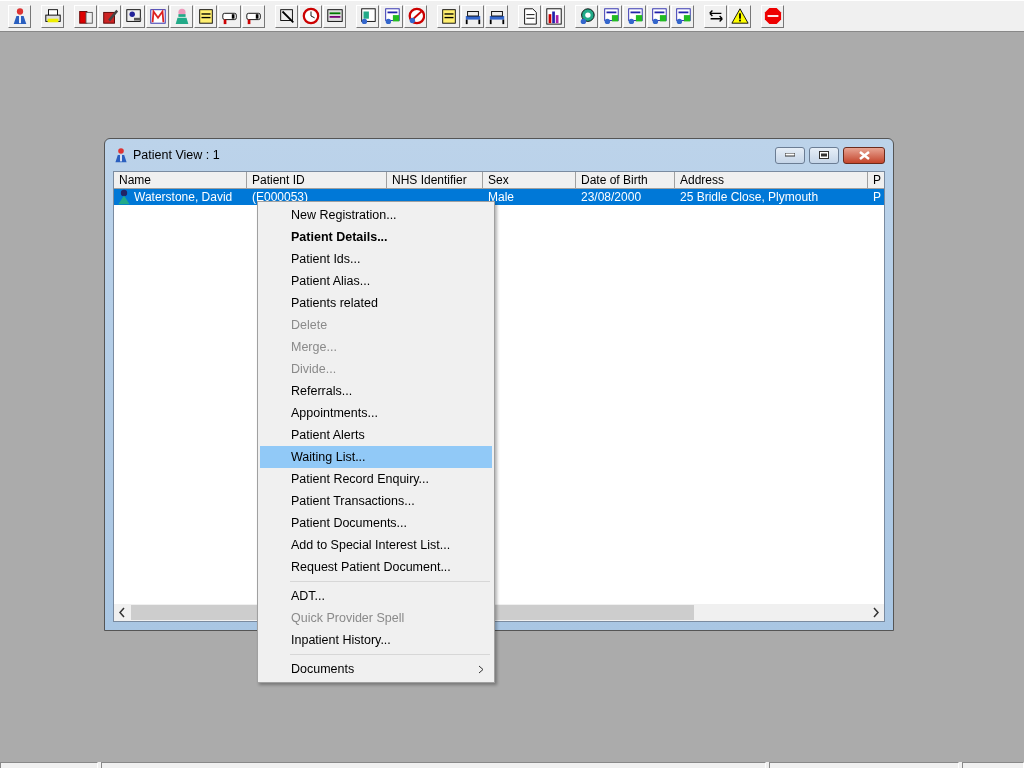 The width and height of the screenshot is (1024, 768). What do you see at coordinates (749, 197) in the screenshot?
I see `table-cell: 25 Bridle Close, Plymouth` at bounding box center [749, 197].